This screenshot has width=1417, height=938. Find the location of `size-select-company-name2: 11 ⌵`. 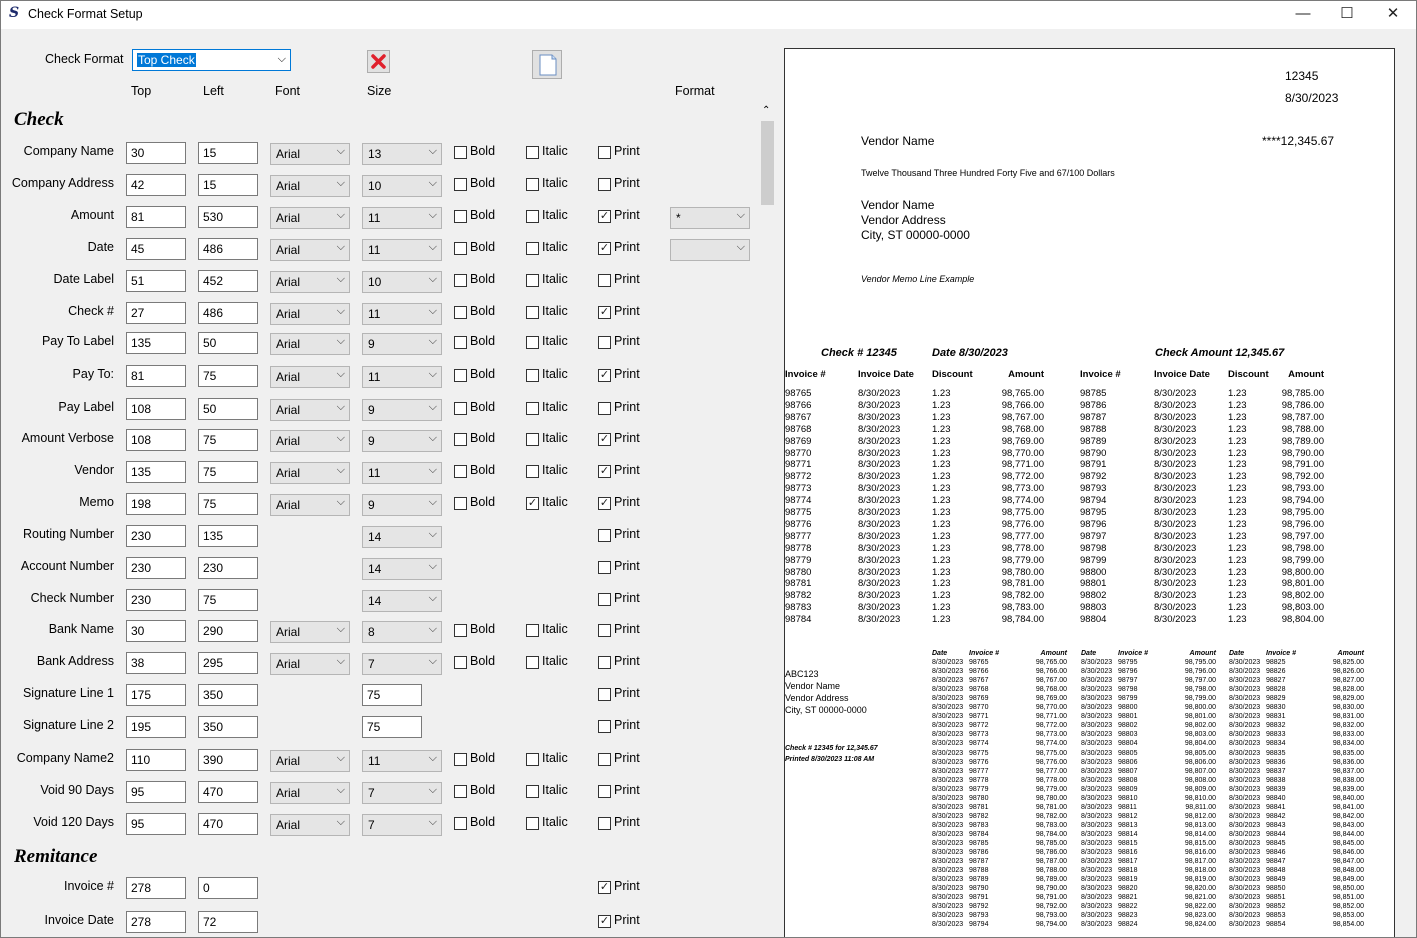

size-select-company-name2: 11 ⌵ is located at coordinates (402, 761).